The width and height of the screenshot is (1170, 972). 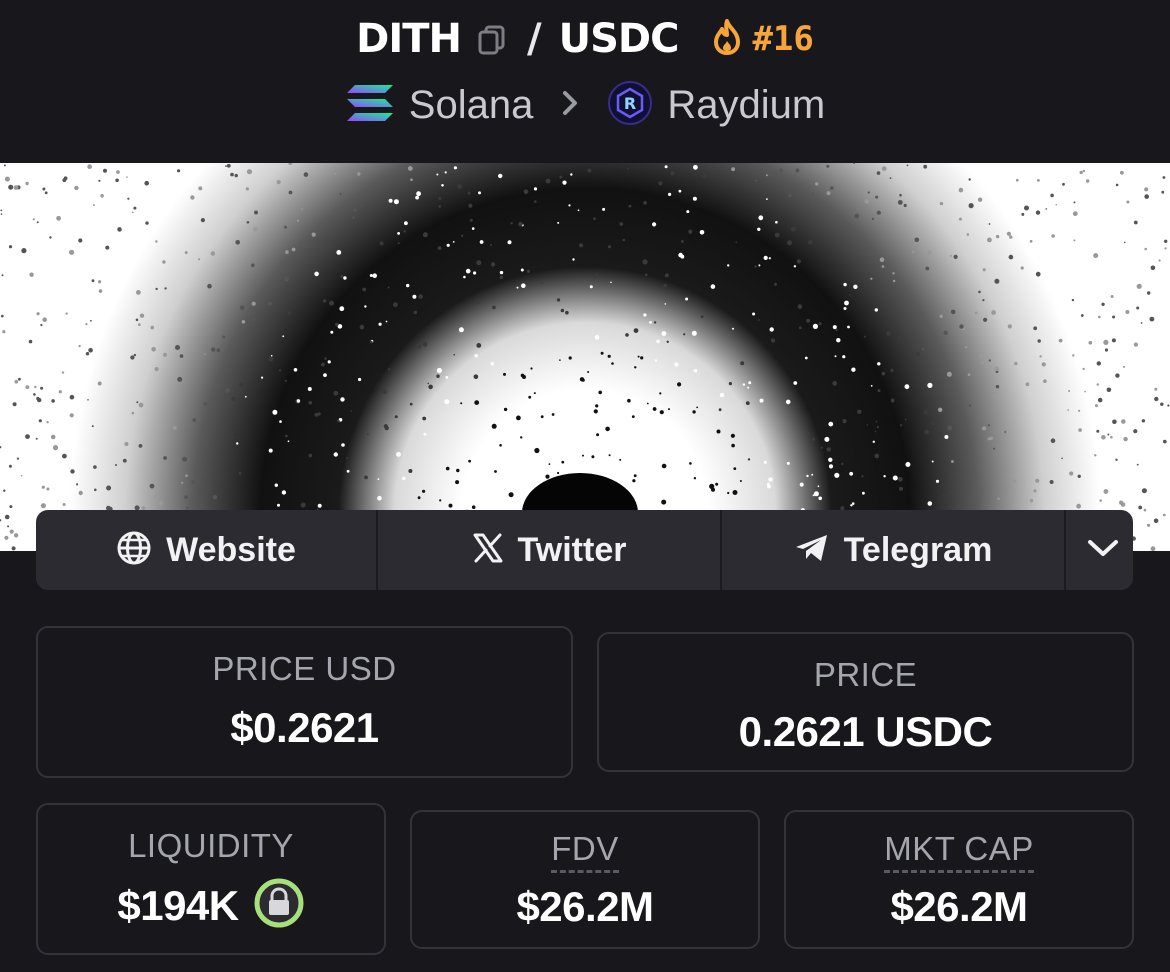 I want to click on price-value: 0.2621 USDC, so click(x=865, y=731).